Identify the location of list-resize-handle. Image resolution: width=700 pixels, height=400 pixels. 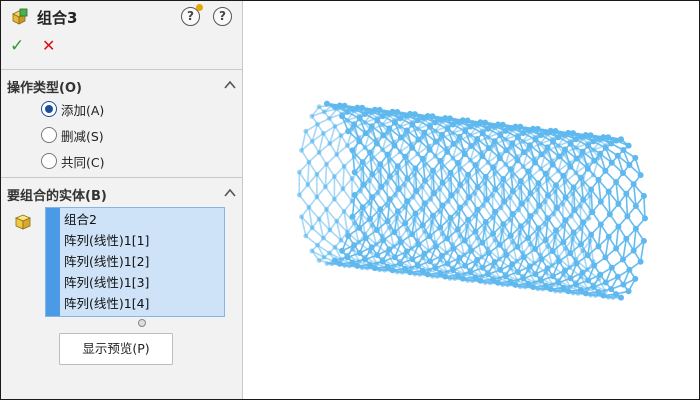
(142, 323).